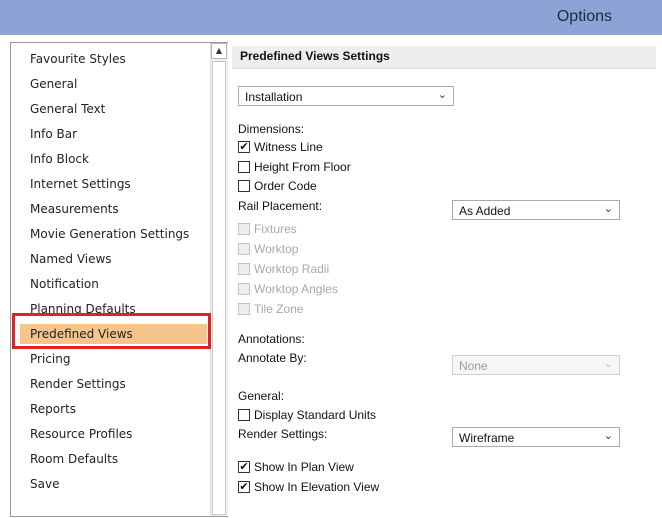  I want to click on show-in-plan-view-label: Show In Plan View, so click(304, 467).